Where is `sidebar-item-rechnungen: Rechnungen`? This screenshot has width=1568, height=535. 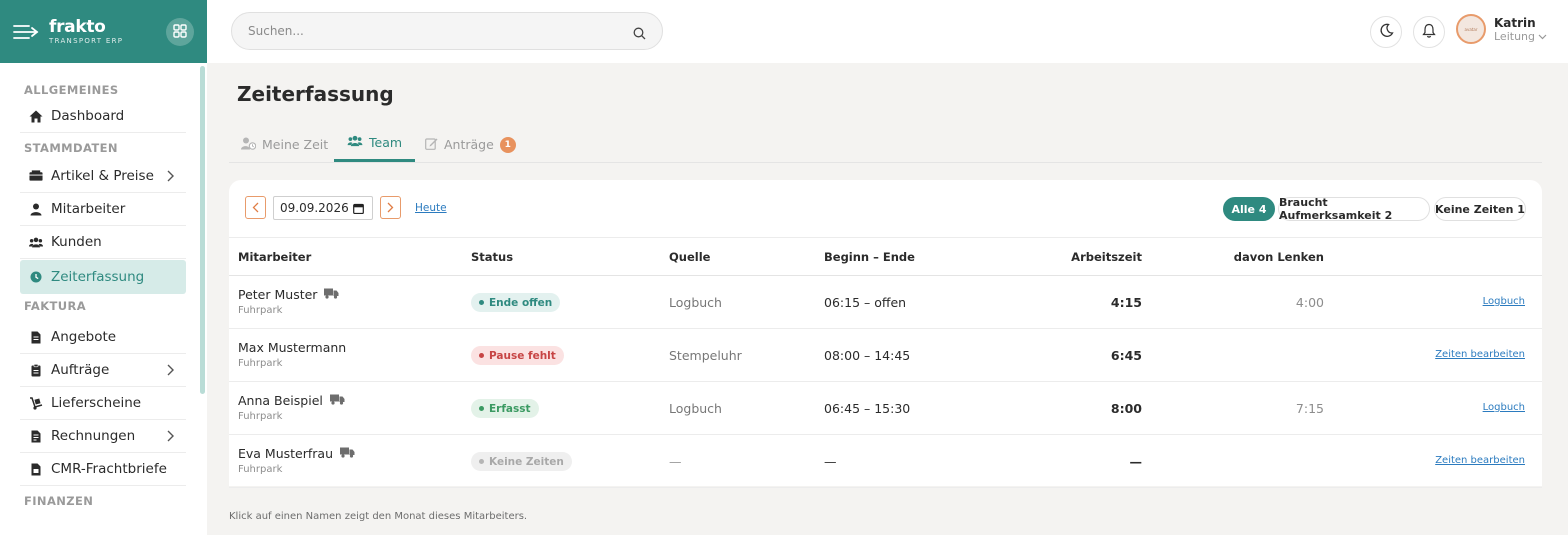
sidebar-item-rechnungen: Rechnungen is located at coordinates (103, 436).